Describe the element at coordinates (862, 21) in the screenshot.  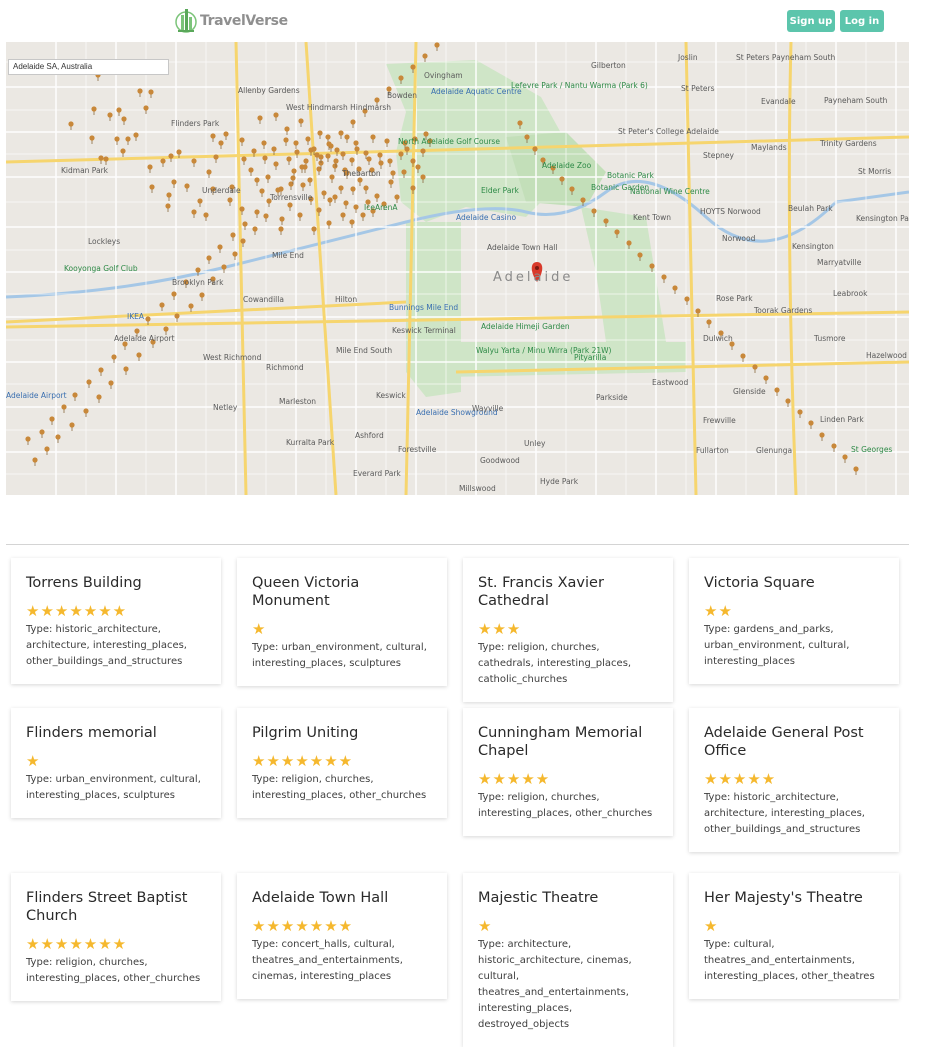
I see `login-button: Log in` at that location.